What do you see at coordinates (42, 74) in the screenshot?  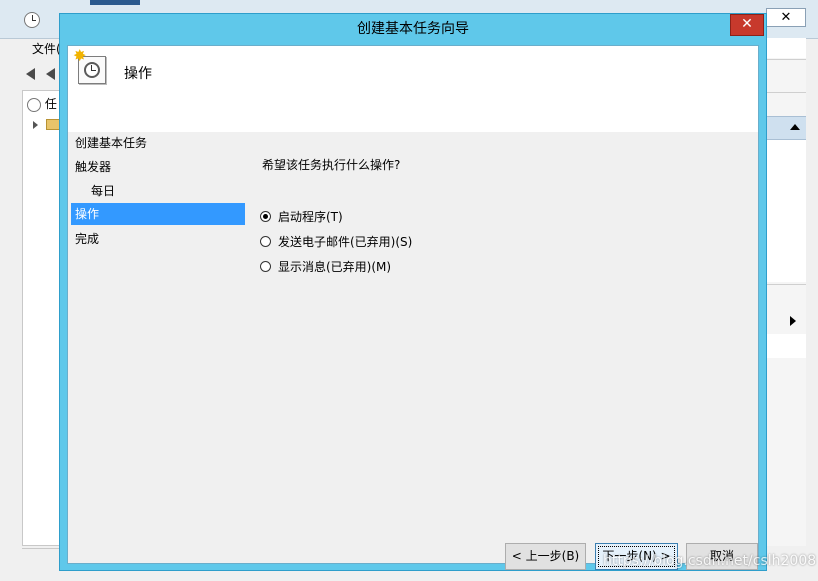 I see `background-toolbar` at bounding box center [42, 74].